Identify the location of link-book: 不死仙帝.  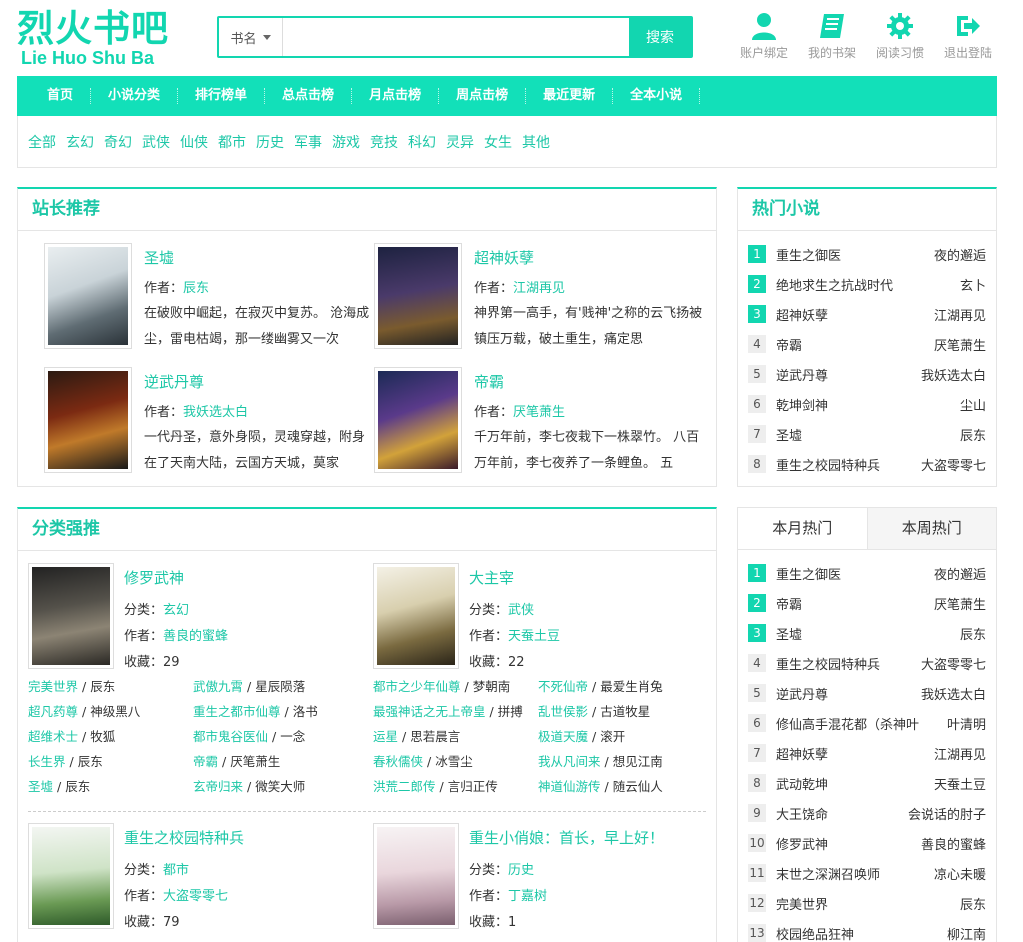
(563, 686).